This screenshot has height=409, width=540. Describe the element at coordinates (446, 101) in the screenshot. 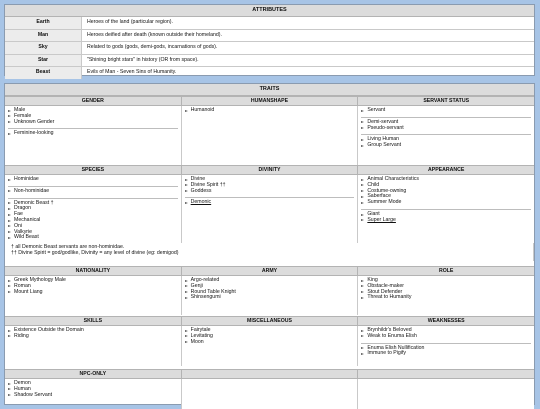

I see `servant-status-header: SERVANT STATUS` at that location.